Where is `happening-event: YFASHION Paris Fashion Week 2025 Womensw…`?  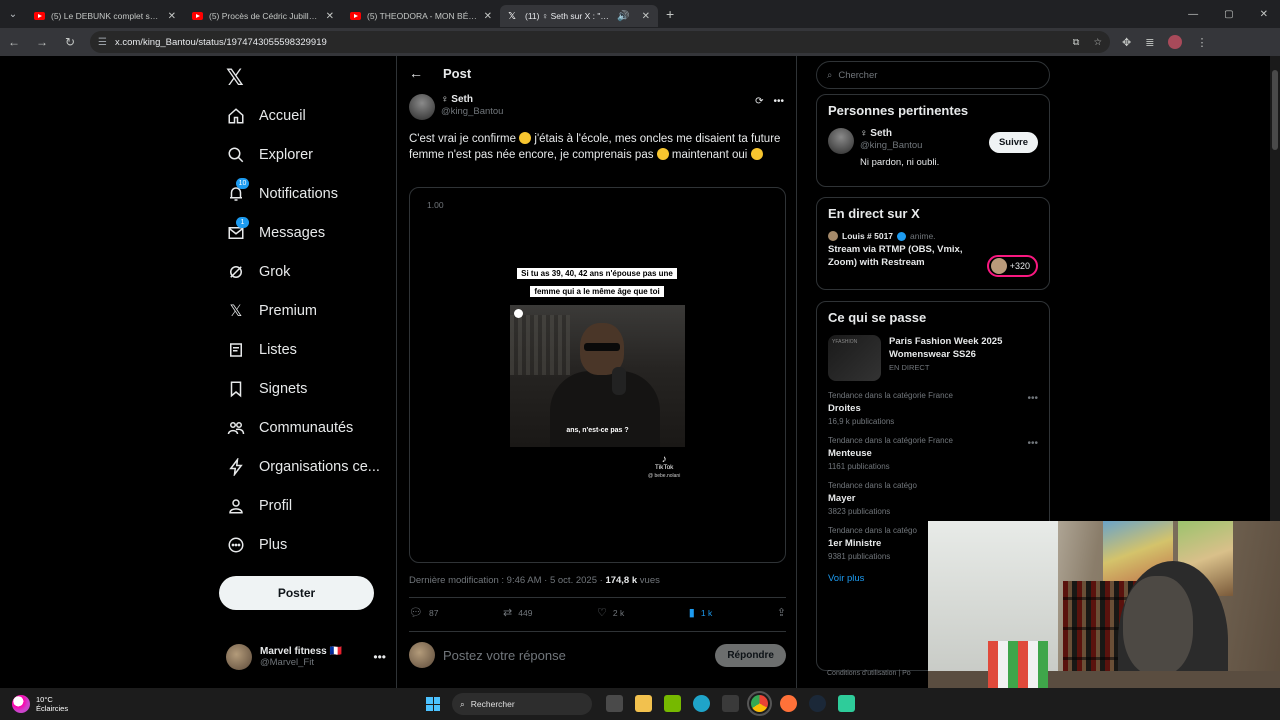
happening-event: YFASHION Paris Fashion Week 2025 Womensw… is located at coordinates (933, 353).